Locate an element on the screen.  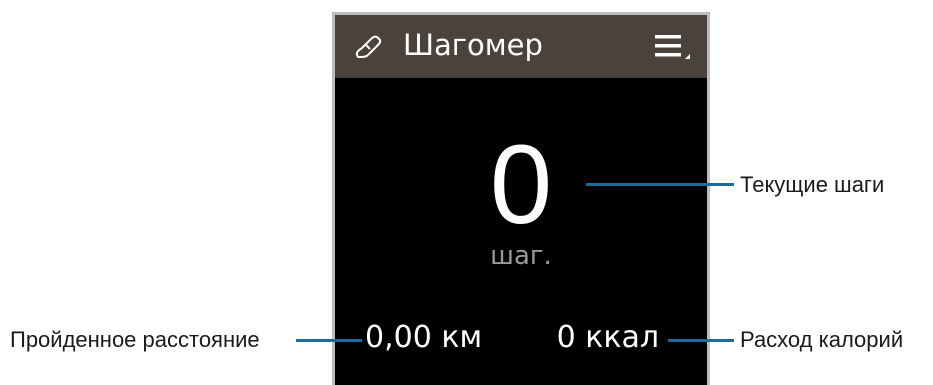
calories-value: 0 ккал is located at coordinates (607, 337).